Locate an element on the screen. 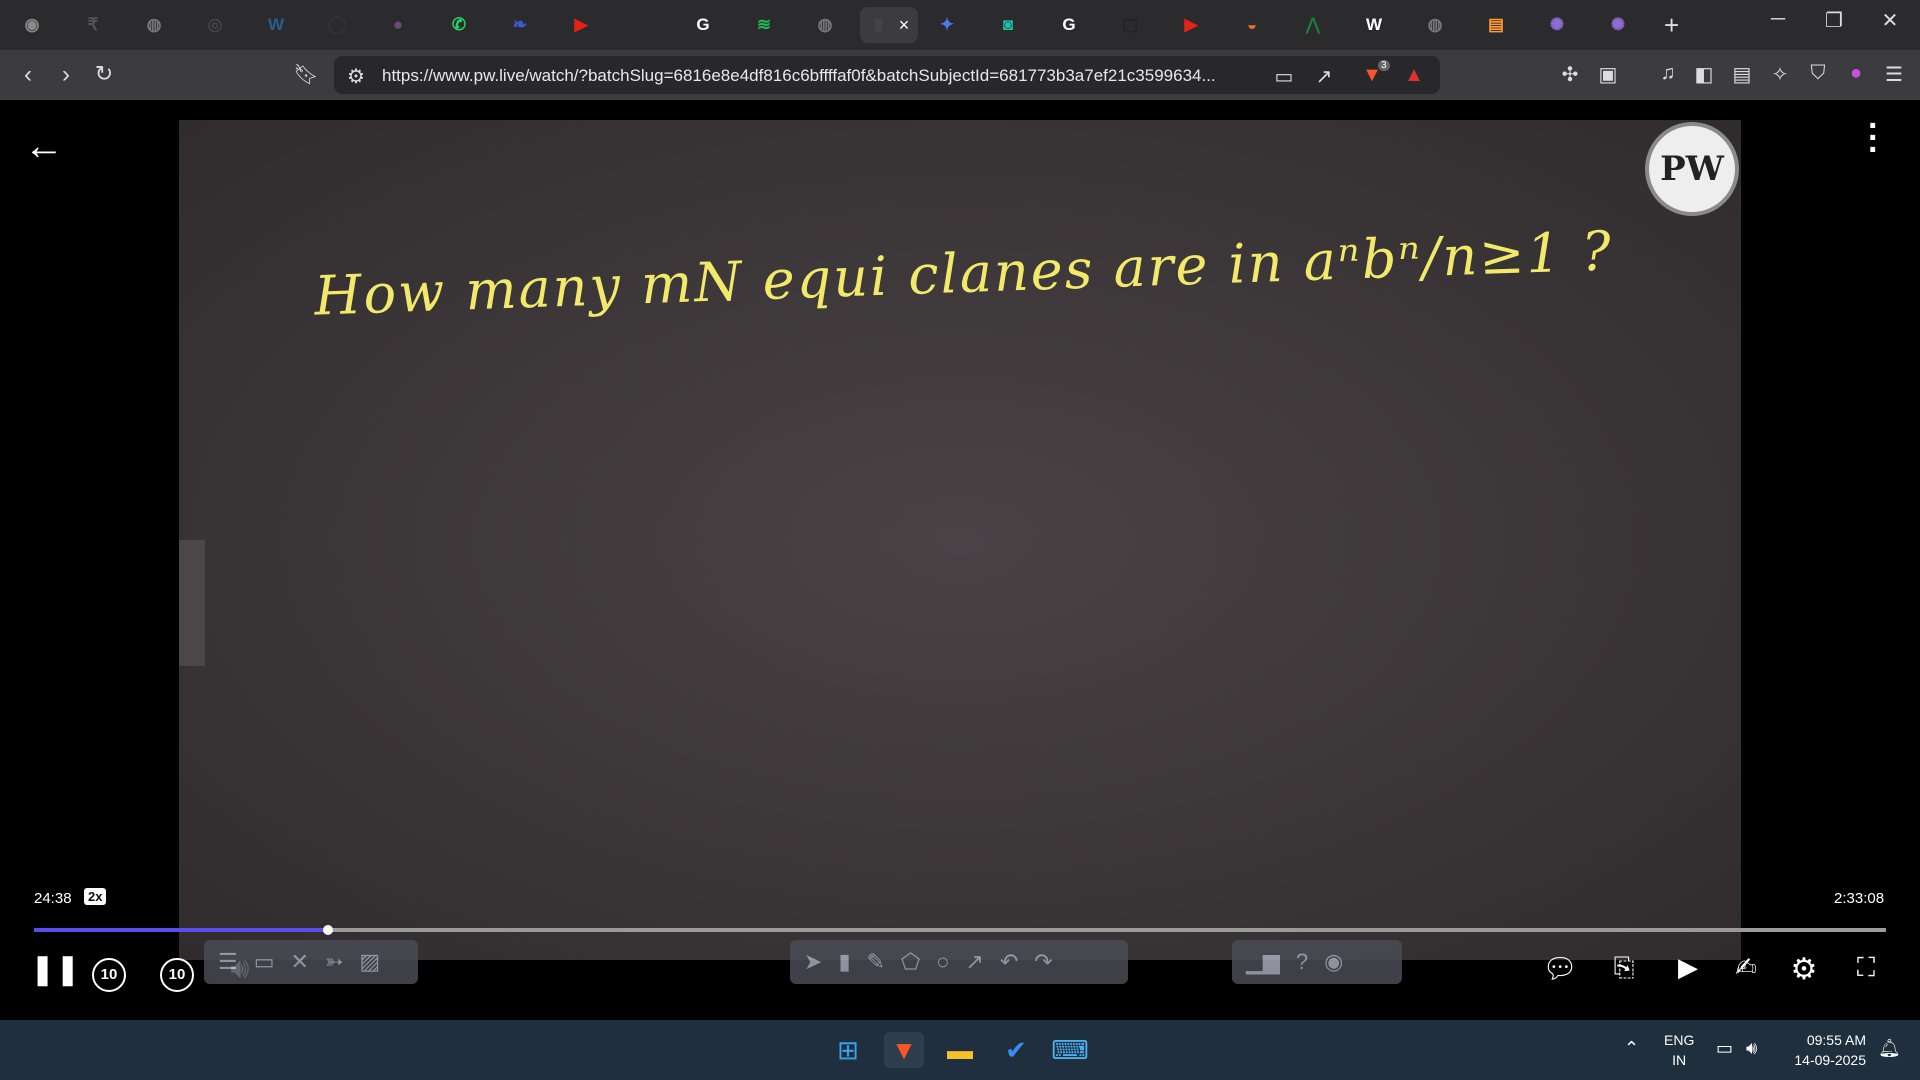 This screenshot has width=1920, height=1080. browser-tab: ● is located at coordinates (398, 25).